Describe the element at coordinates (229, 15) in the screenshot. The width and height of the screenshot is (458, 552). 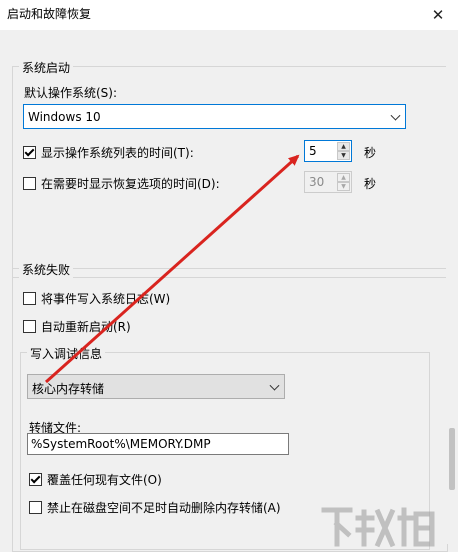
I see `title-bar: 启动和故障恢复 ✕` at that location.